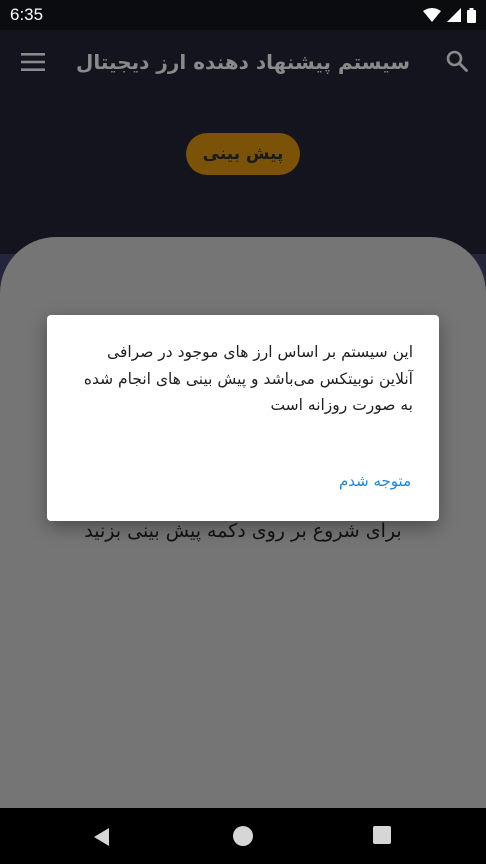 This screenshot has height=864, width=486. I want to click on status-time: 6:35, so click(27, 14).